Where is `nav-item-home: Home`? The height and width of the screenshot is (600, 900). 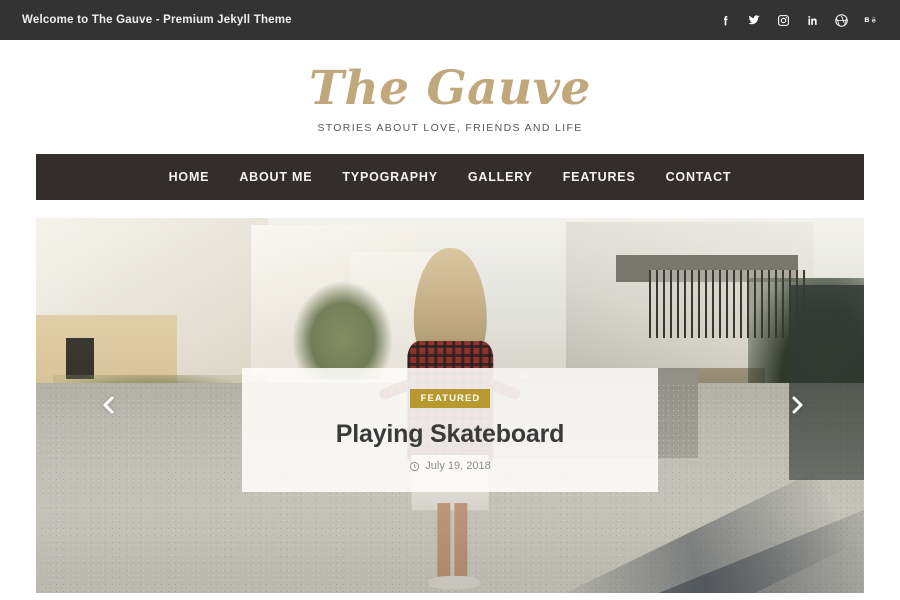 nav-item-home: Home is located at coordinates (189, 177).